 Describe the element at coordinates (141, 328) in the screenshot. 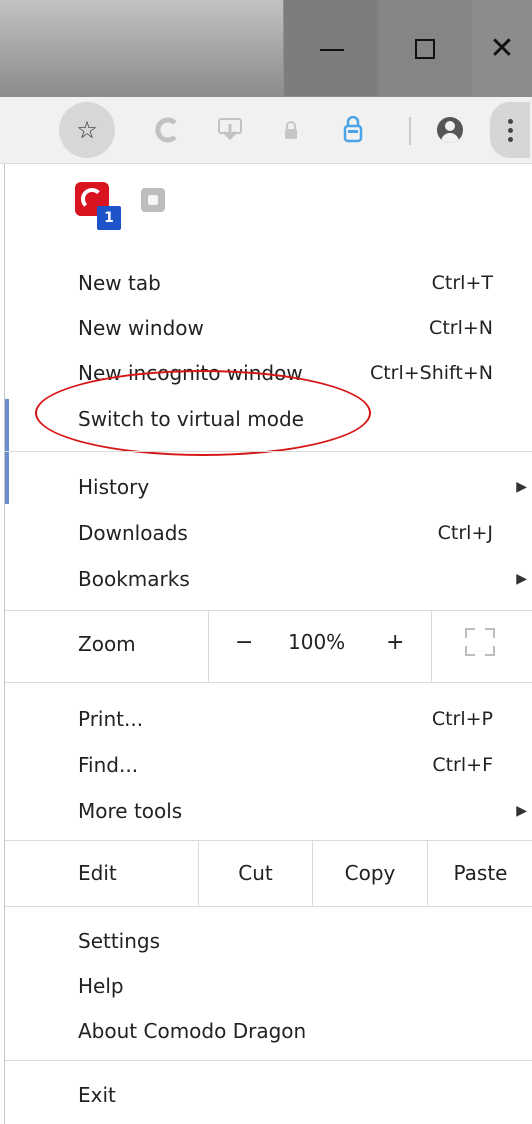

I see `menu-item-label: New window` at that location.